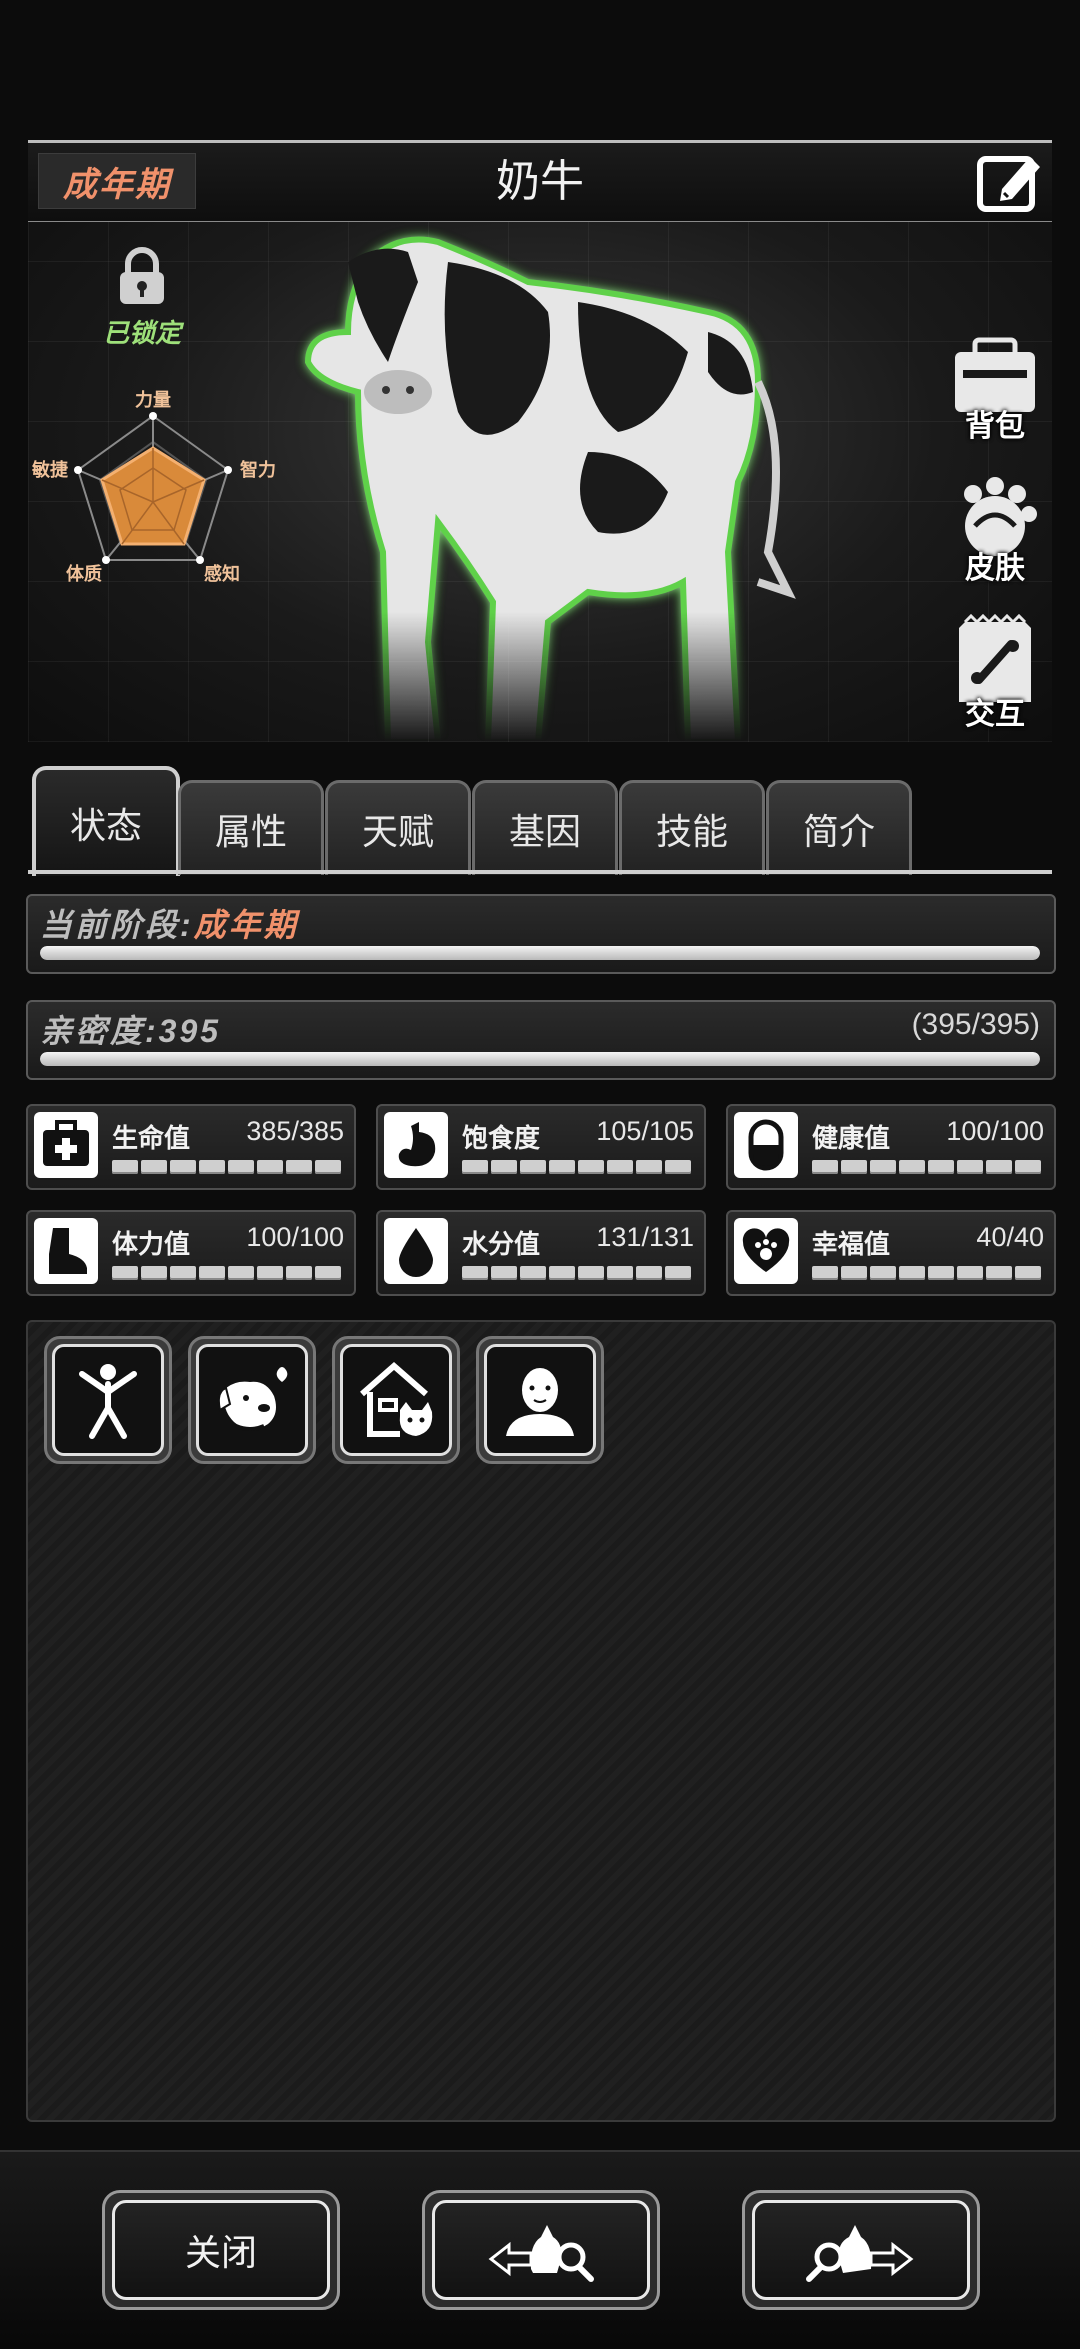 The image size is (1080, 2349). Describe the element at coordinates (540, 953) in the screenshot. I see `stage-progress` at that location.